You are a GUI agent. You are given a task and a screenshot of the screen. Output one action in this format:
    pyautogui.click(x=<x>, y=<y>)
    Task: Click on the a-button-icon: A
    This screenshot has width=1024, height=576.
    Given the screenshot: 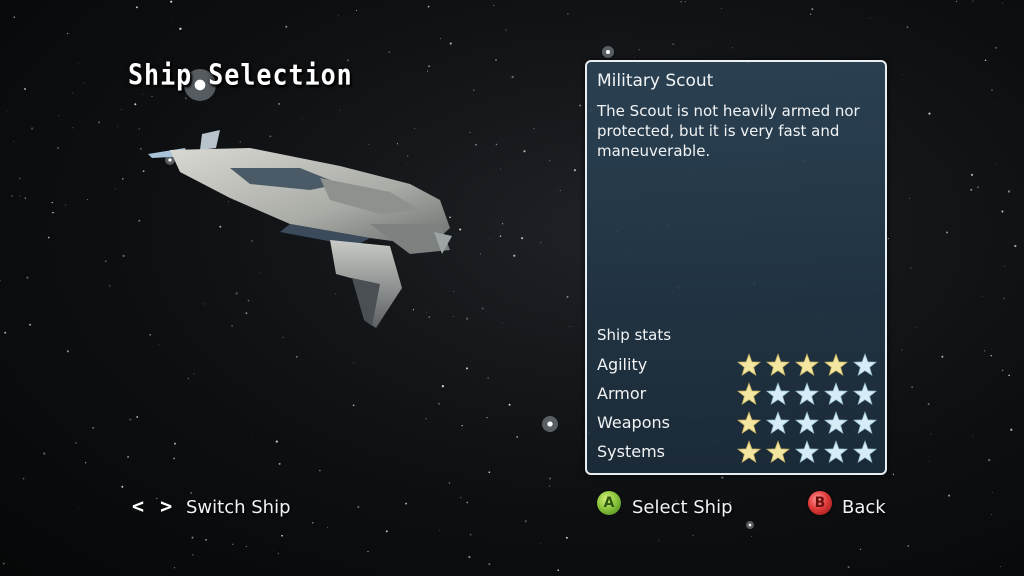 What is the action you would take?
    pyautogui.click(x=609, y=503)
    